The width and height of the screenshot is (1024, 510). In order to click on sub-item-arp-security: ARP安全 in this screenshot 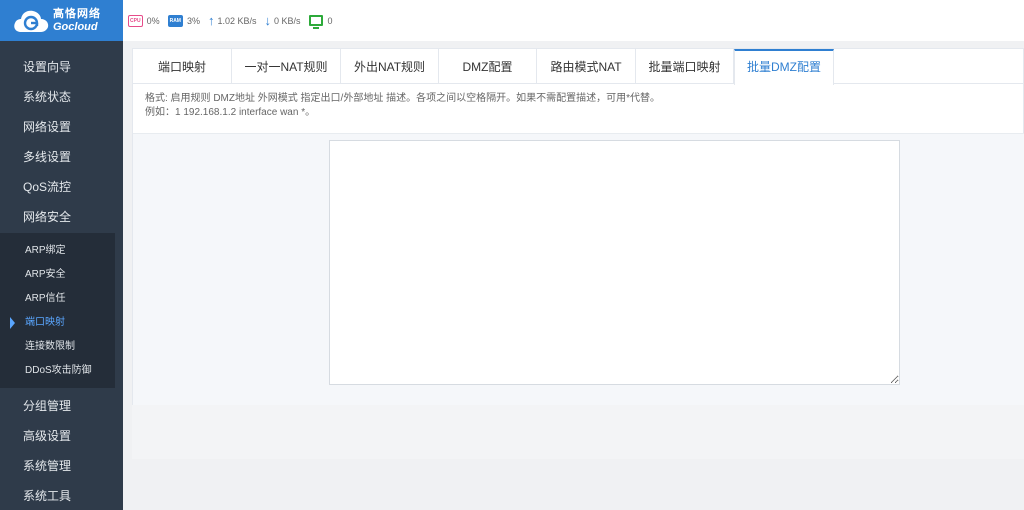, I will do `click(57, 275)`.